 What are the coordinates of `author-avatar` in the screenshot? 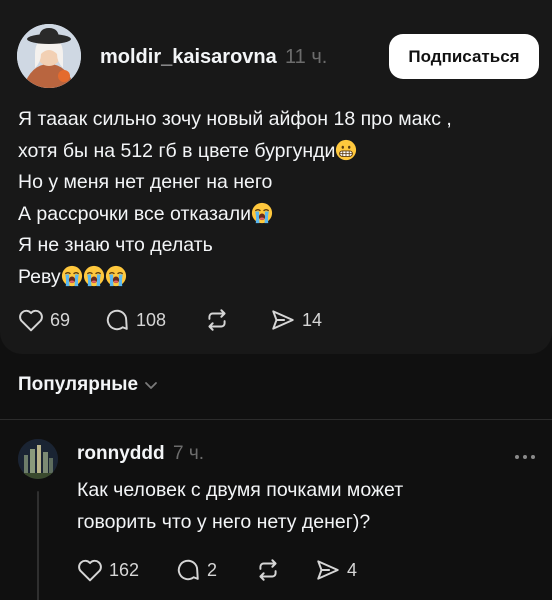 It's located at (49, 56).